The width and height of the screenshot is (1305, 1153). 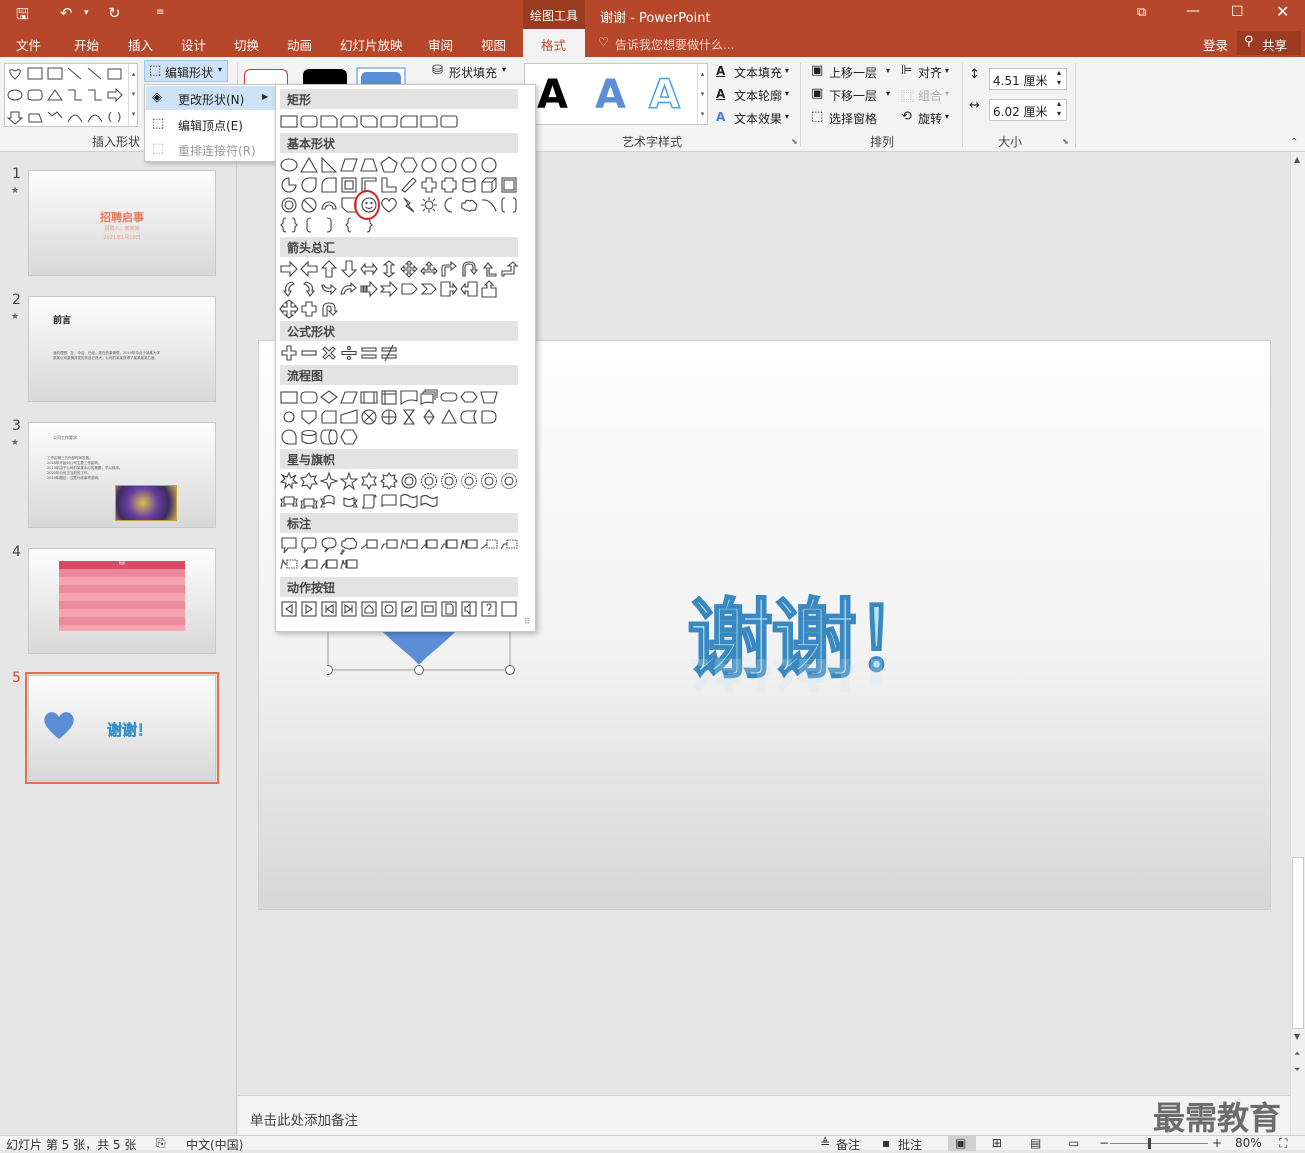 What do you see at coordinates (960, 1143) in the screenshot?
I see `normal-view-icon: ▣` at bounding box center [960, 1143].